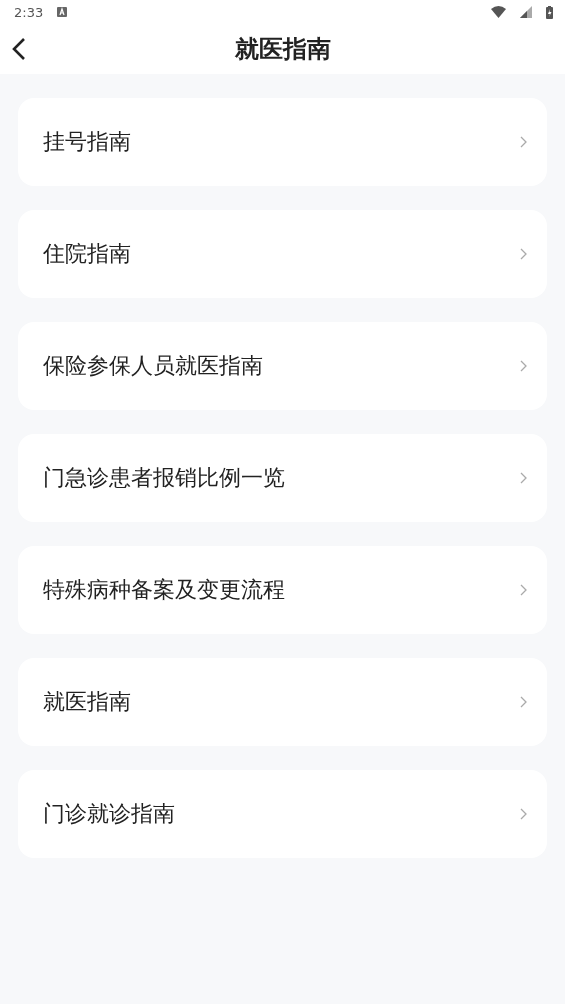  I want to click on battery-icon, so click(549, 12).